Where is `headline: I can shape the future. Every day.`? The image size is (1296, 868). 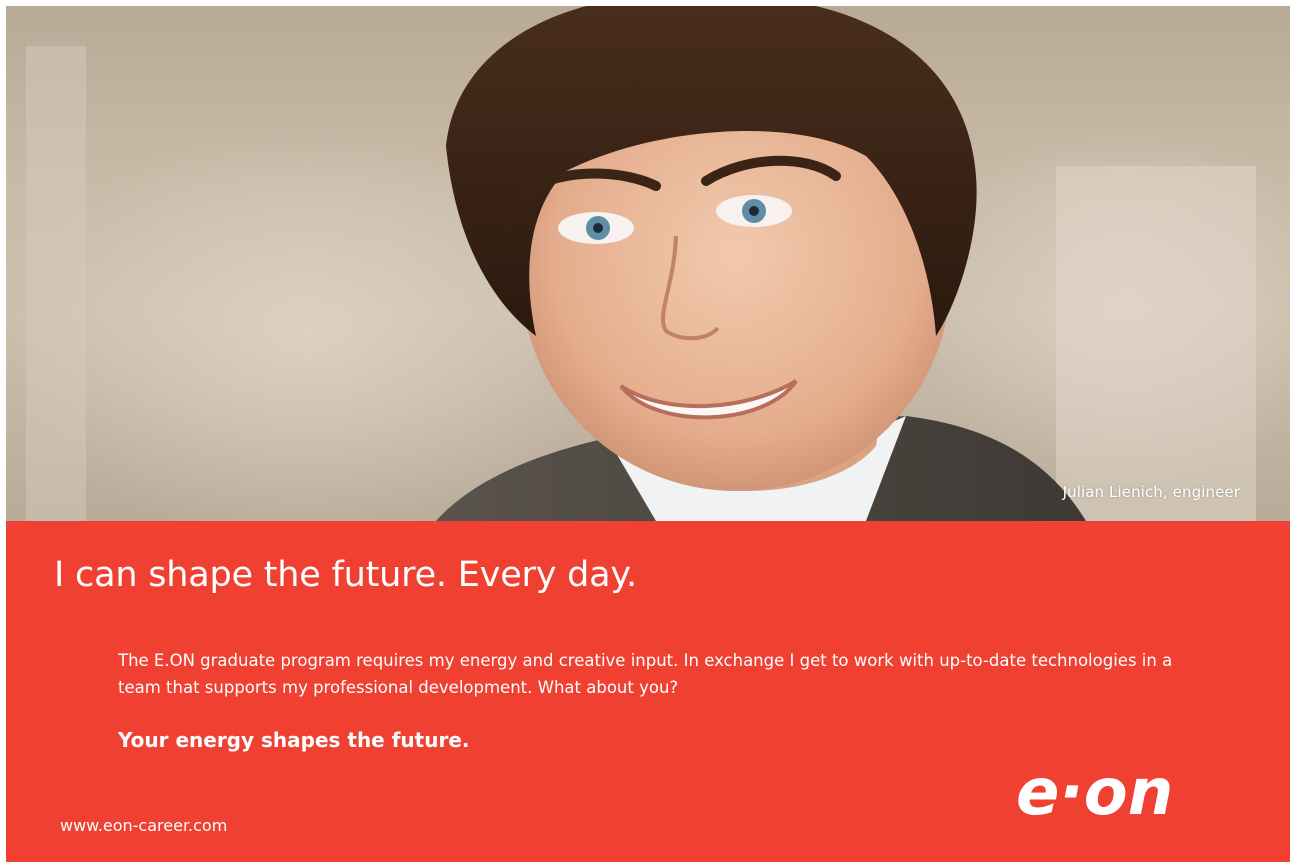 headline: I can shape the future. Every day. is located at coordinates (345, 575).